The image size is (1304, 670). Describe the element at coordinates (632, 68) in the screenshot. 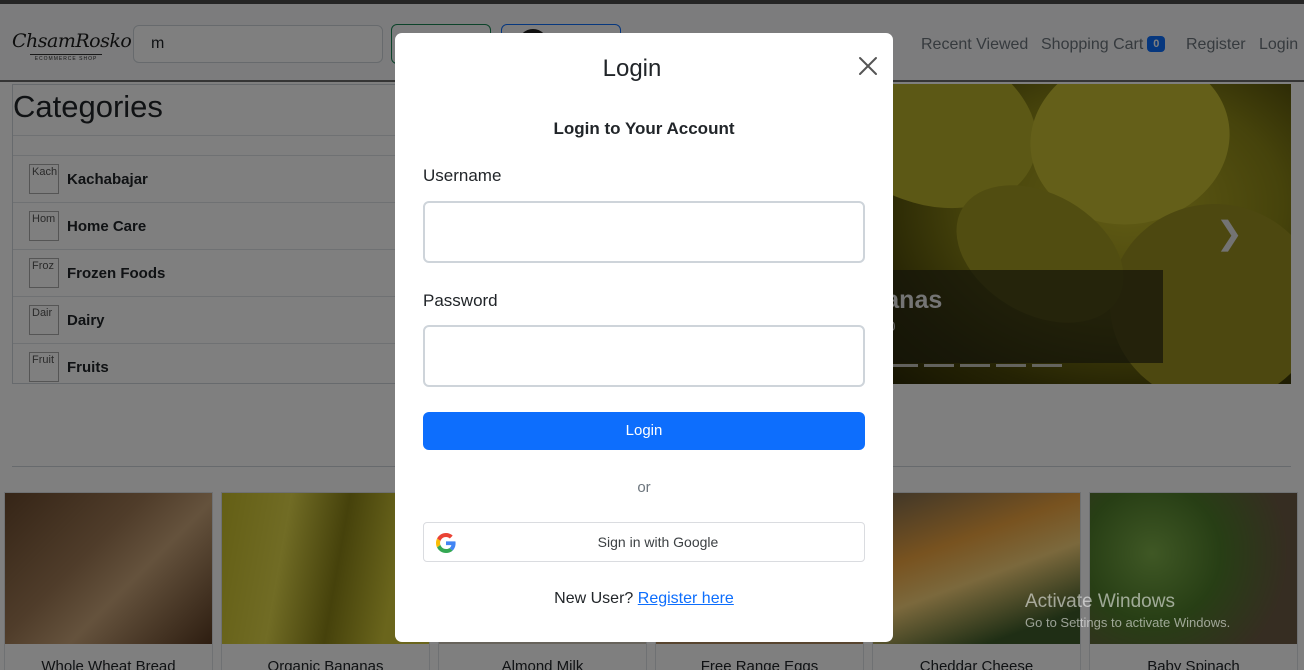

I see `modal-title: Login` at that location.